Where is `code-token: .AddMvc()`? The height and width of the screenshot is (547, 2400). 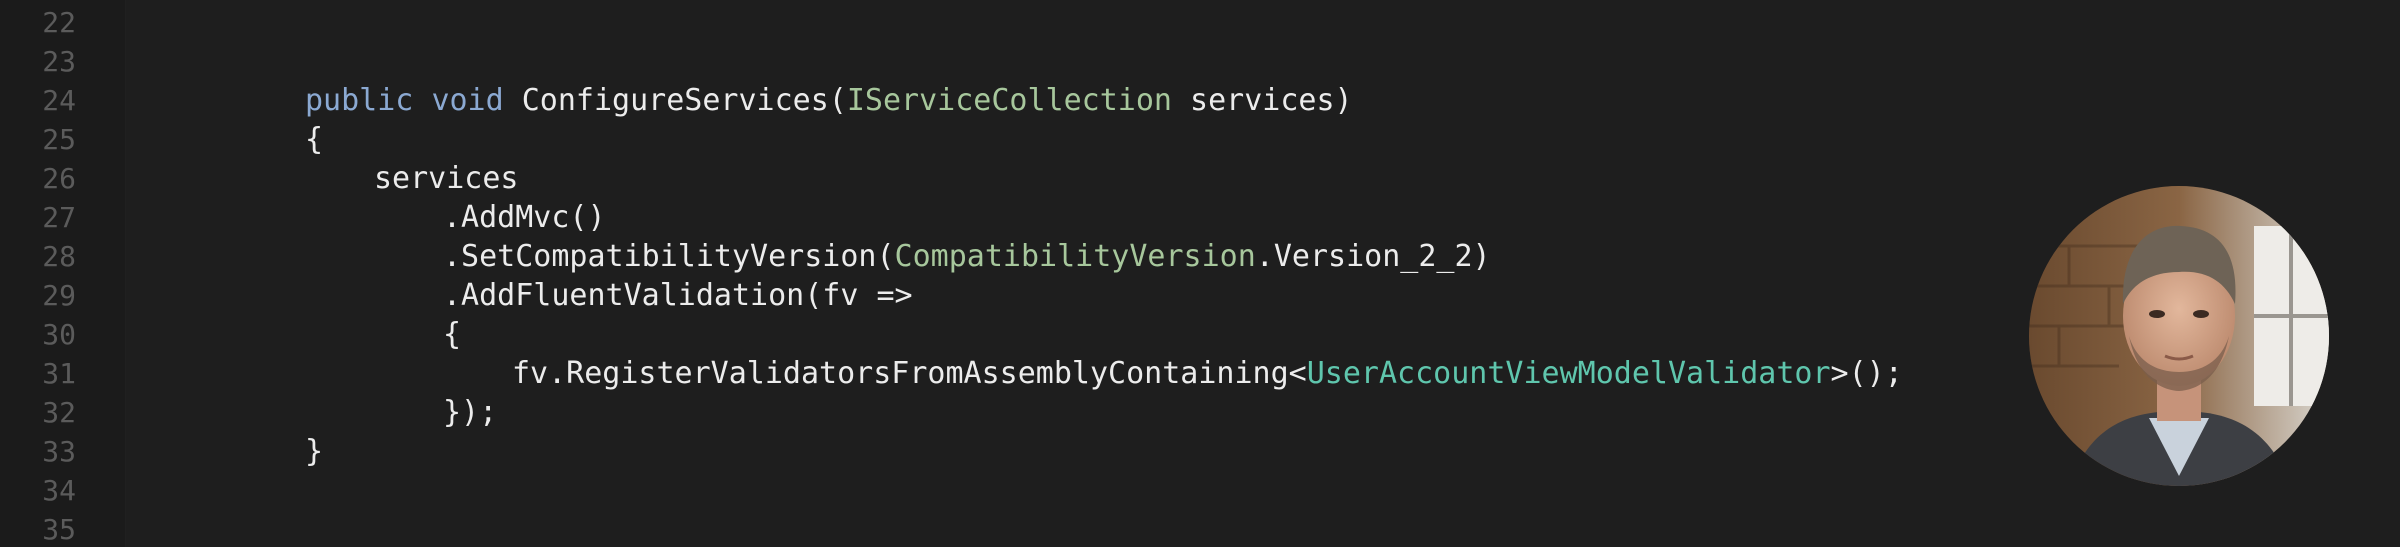
code-token: .AddMvc() is located at coordinates (524, 217).